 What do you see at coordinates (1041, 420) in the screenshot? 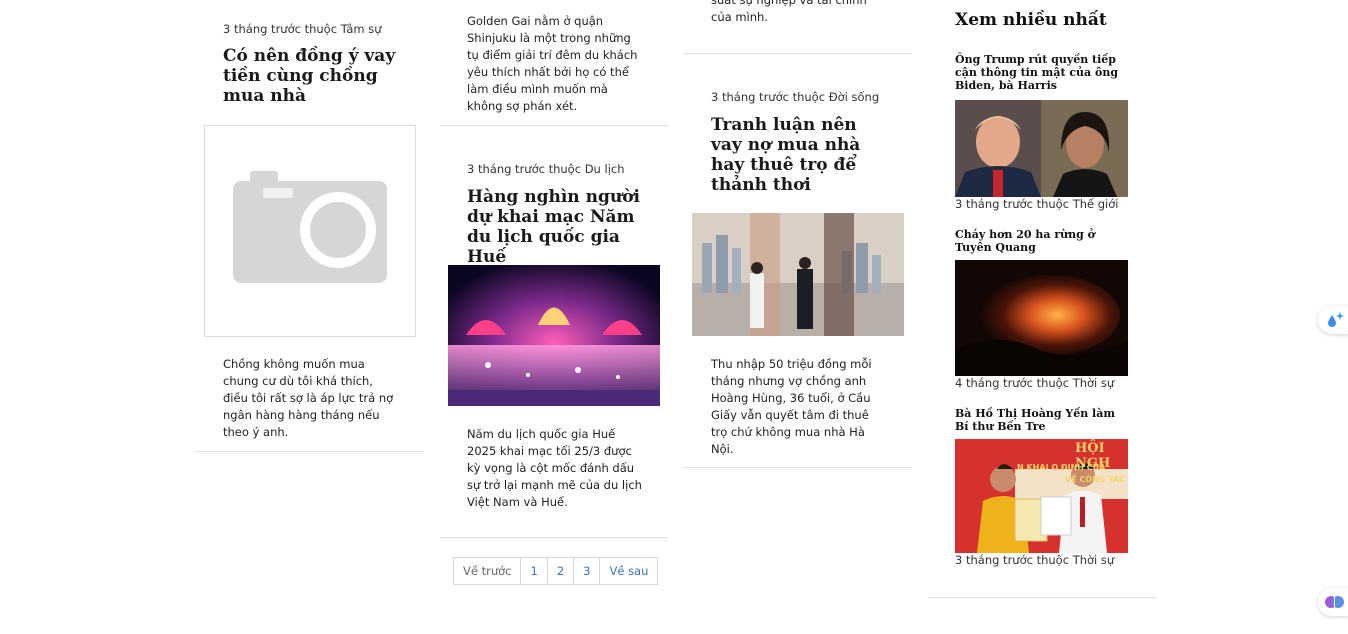
I see `sidebar-item-title: Bà Hồ Thị Hoàng Yến làm Bí thư Bến Tre` at bounding box center [1041, 420].